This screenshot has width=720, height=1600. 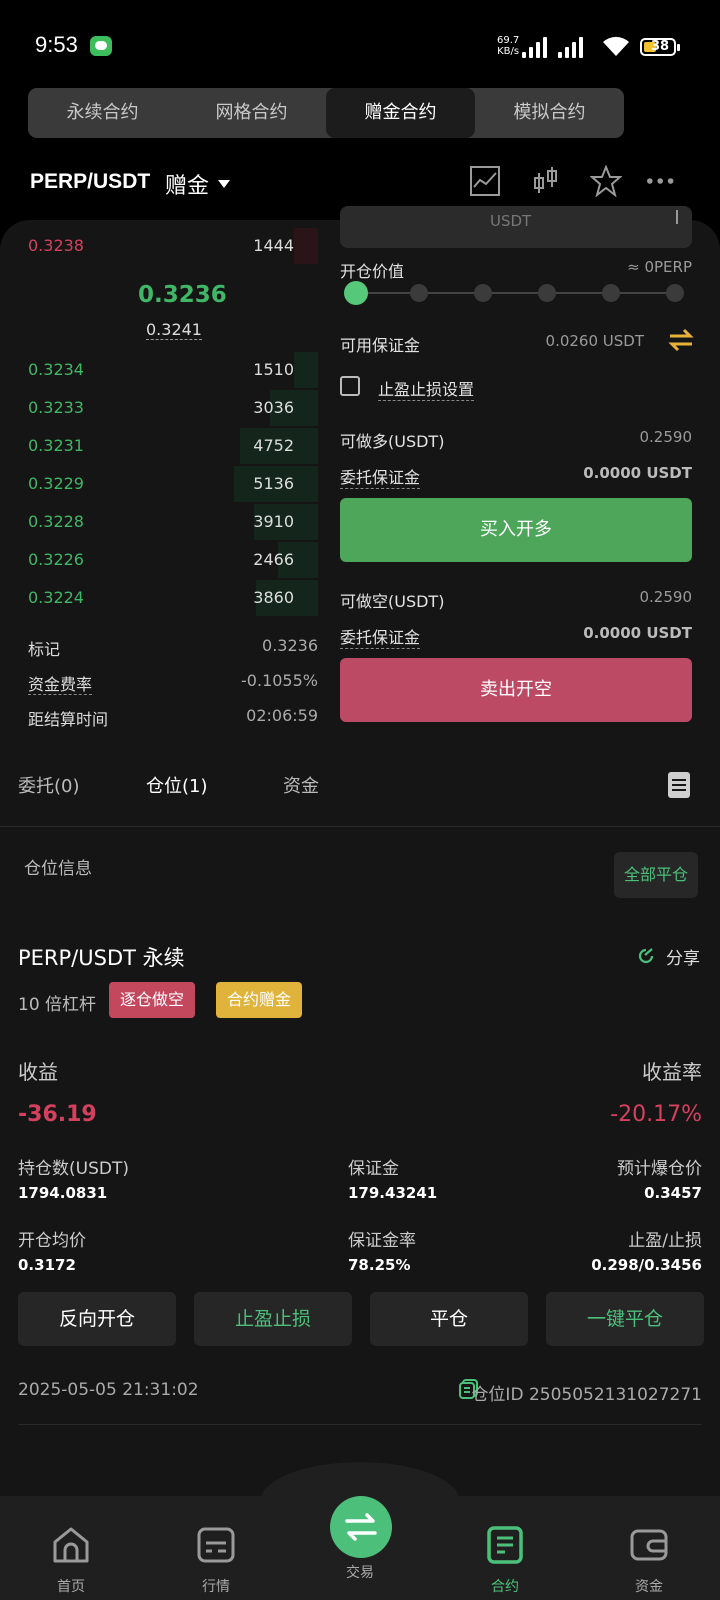 I want to click on nav-contract: 合约, so click(x=505, y=1561).